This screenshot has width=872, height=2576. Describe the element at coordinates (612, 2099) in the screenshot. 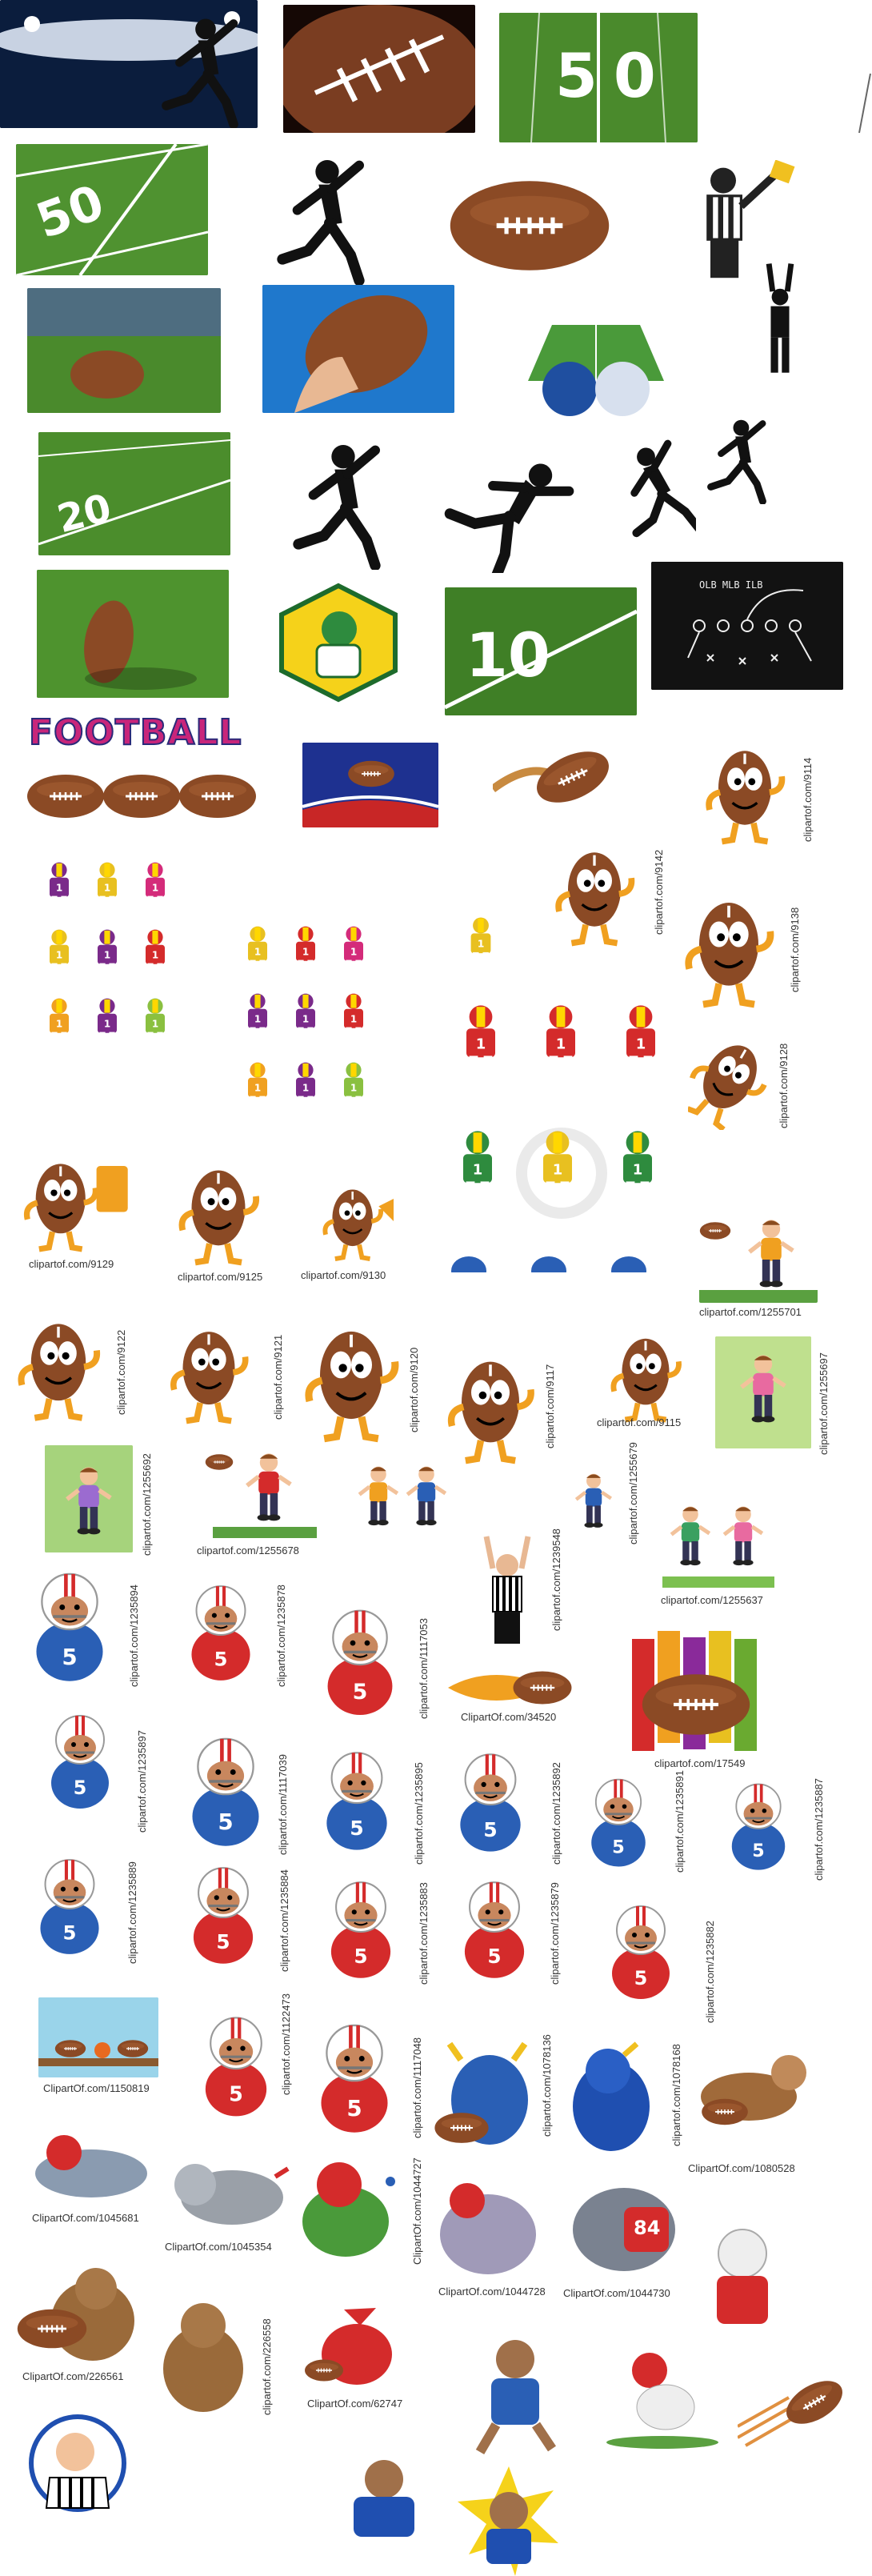

I see `blue-dragon-mascot-clipart` at that location.